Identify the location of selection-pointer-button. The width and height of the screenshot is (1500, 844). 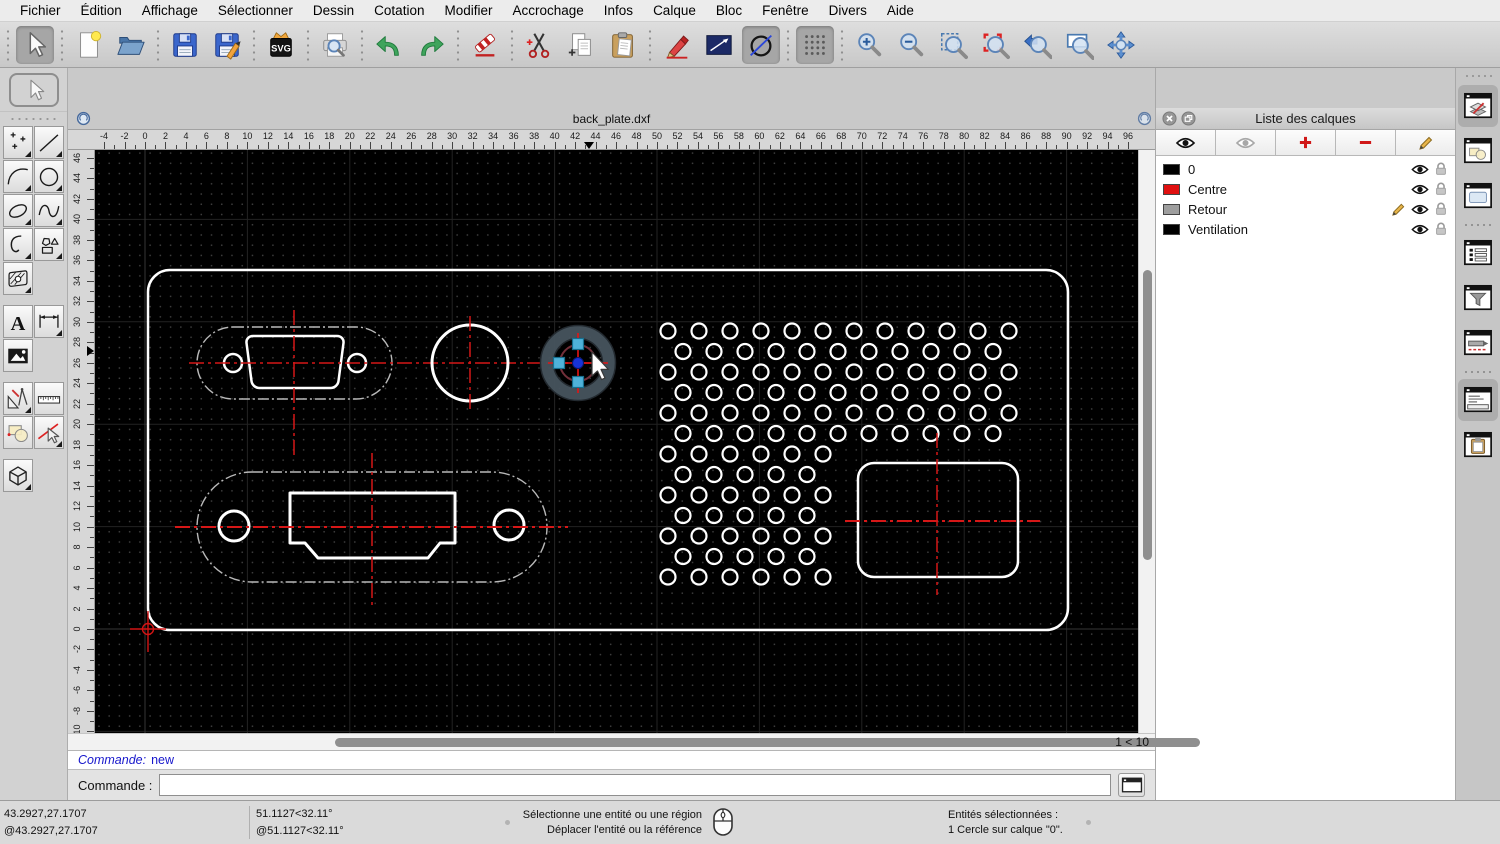
(35, 44).